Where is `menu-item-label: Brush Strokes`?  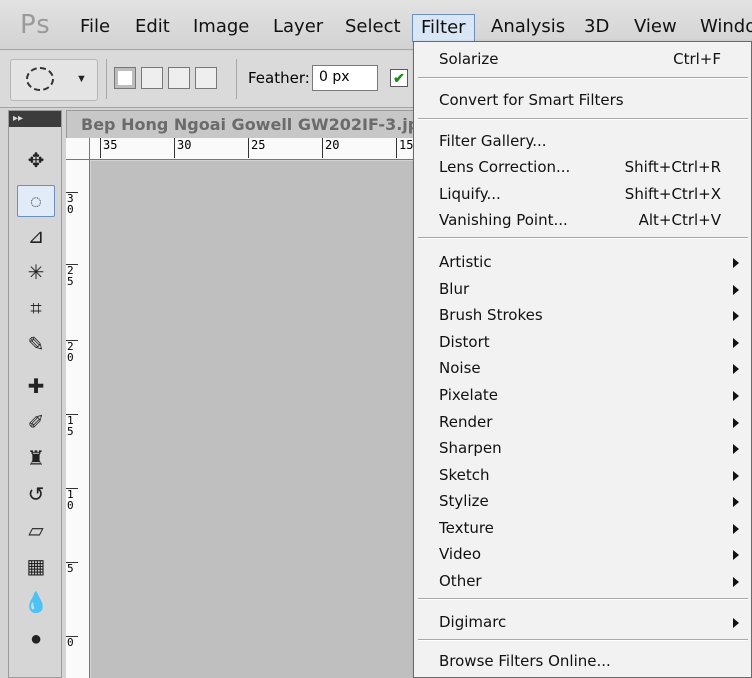 menu-item-label: Brush Strokes is located at coordinates (491, 315).